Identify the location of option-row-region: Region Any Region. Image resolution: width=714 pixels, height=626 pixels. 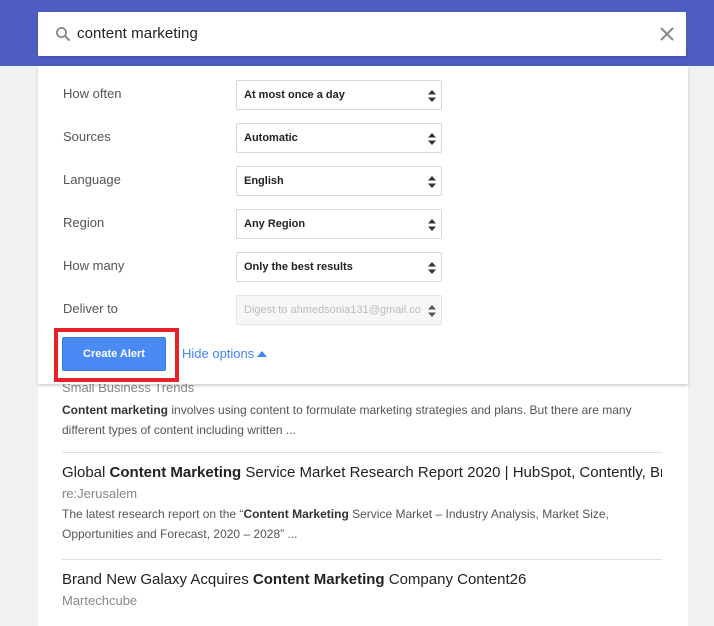
(363, 224).